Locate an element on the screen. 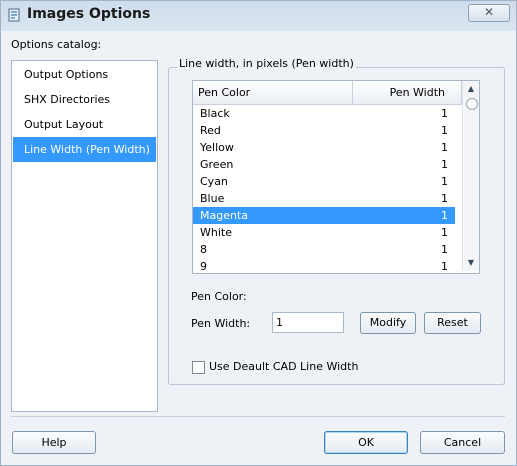 This screenshot has width=517, height=466. pen-color-cell: Magenta is located at coordinates (224, 215).